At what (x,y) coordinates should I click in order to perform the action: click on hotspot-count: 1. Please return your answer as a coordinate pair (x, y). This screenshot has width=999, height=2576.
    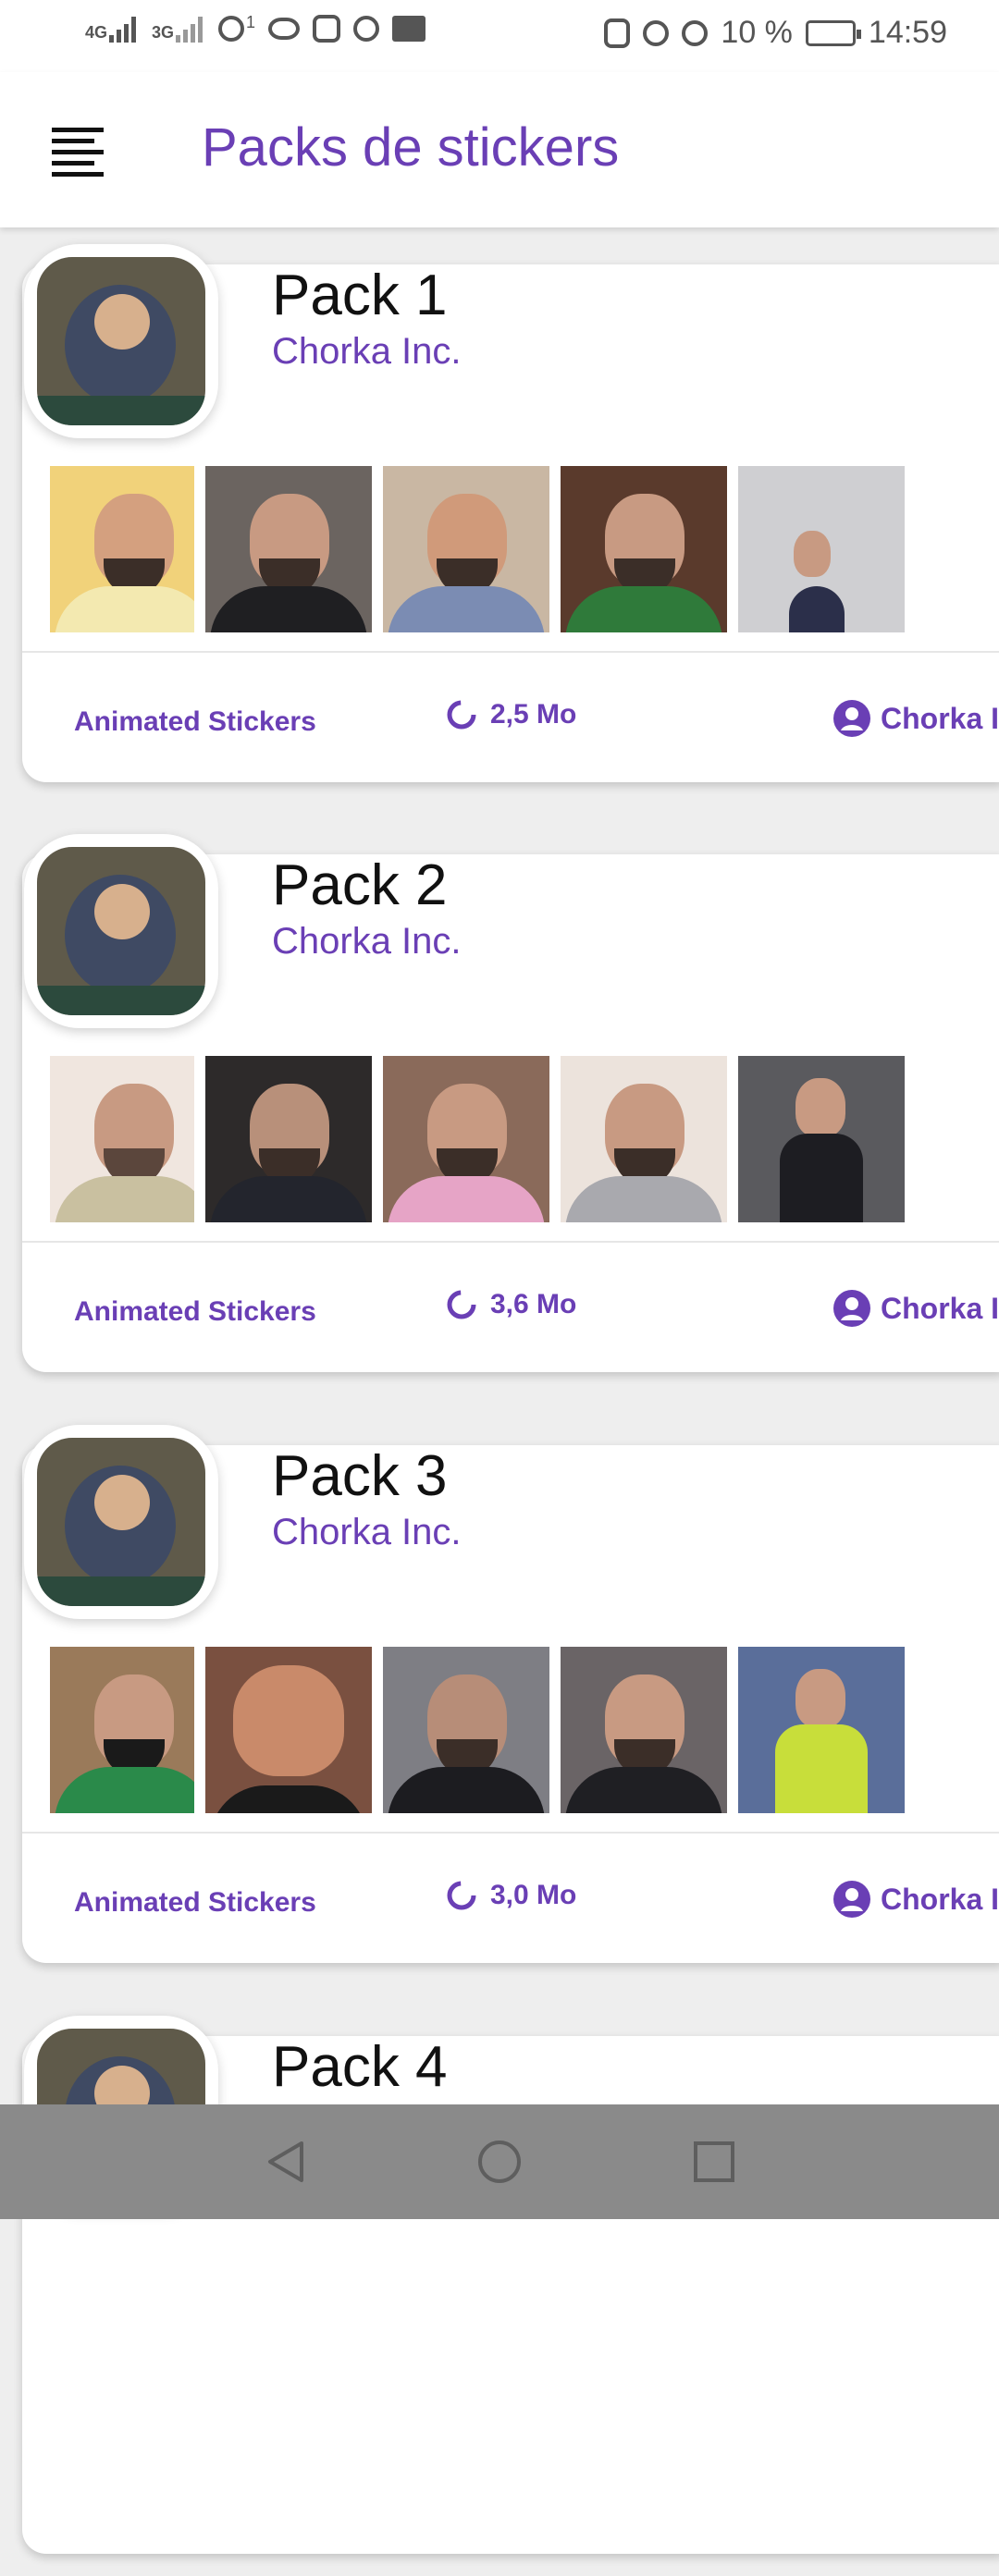
    Looking at the image, I should click on (251, 21).